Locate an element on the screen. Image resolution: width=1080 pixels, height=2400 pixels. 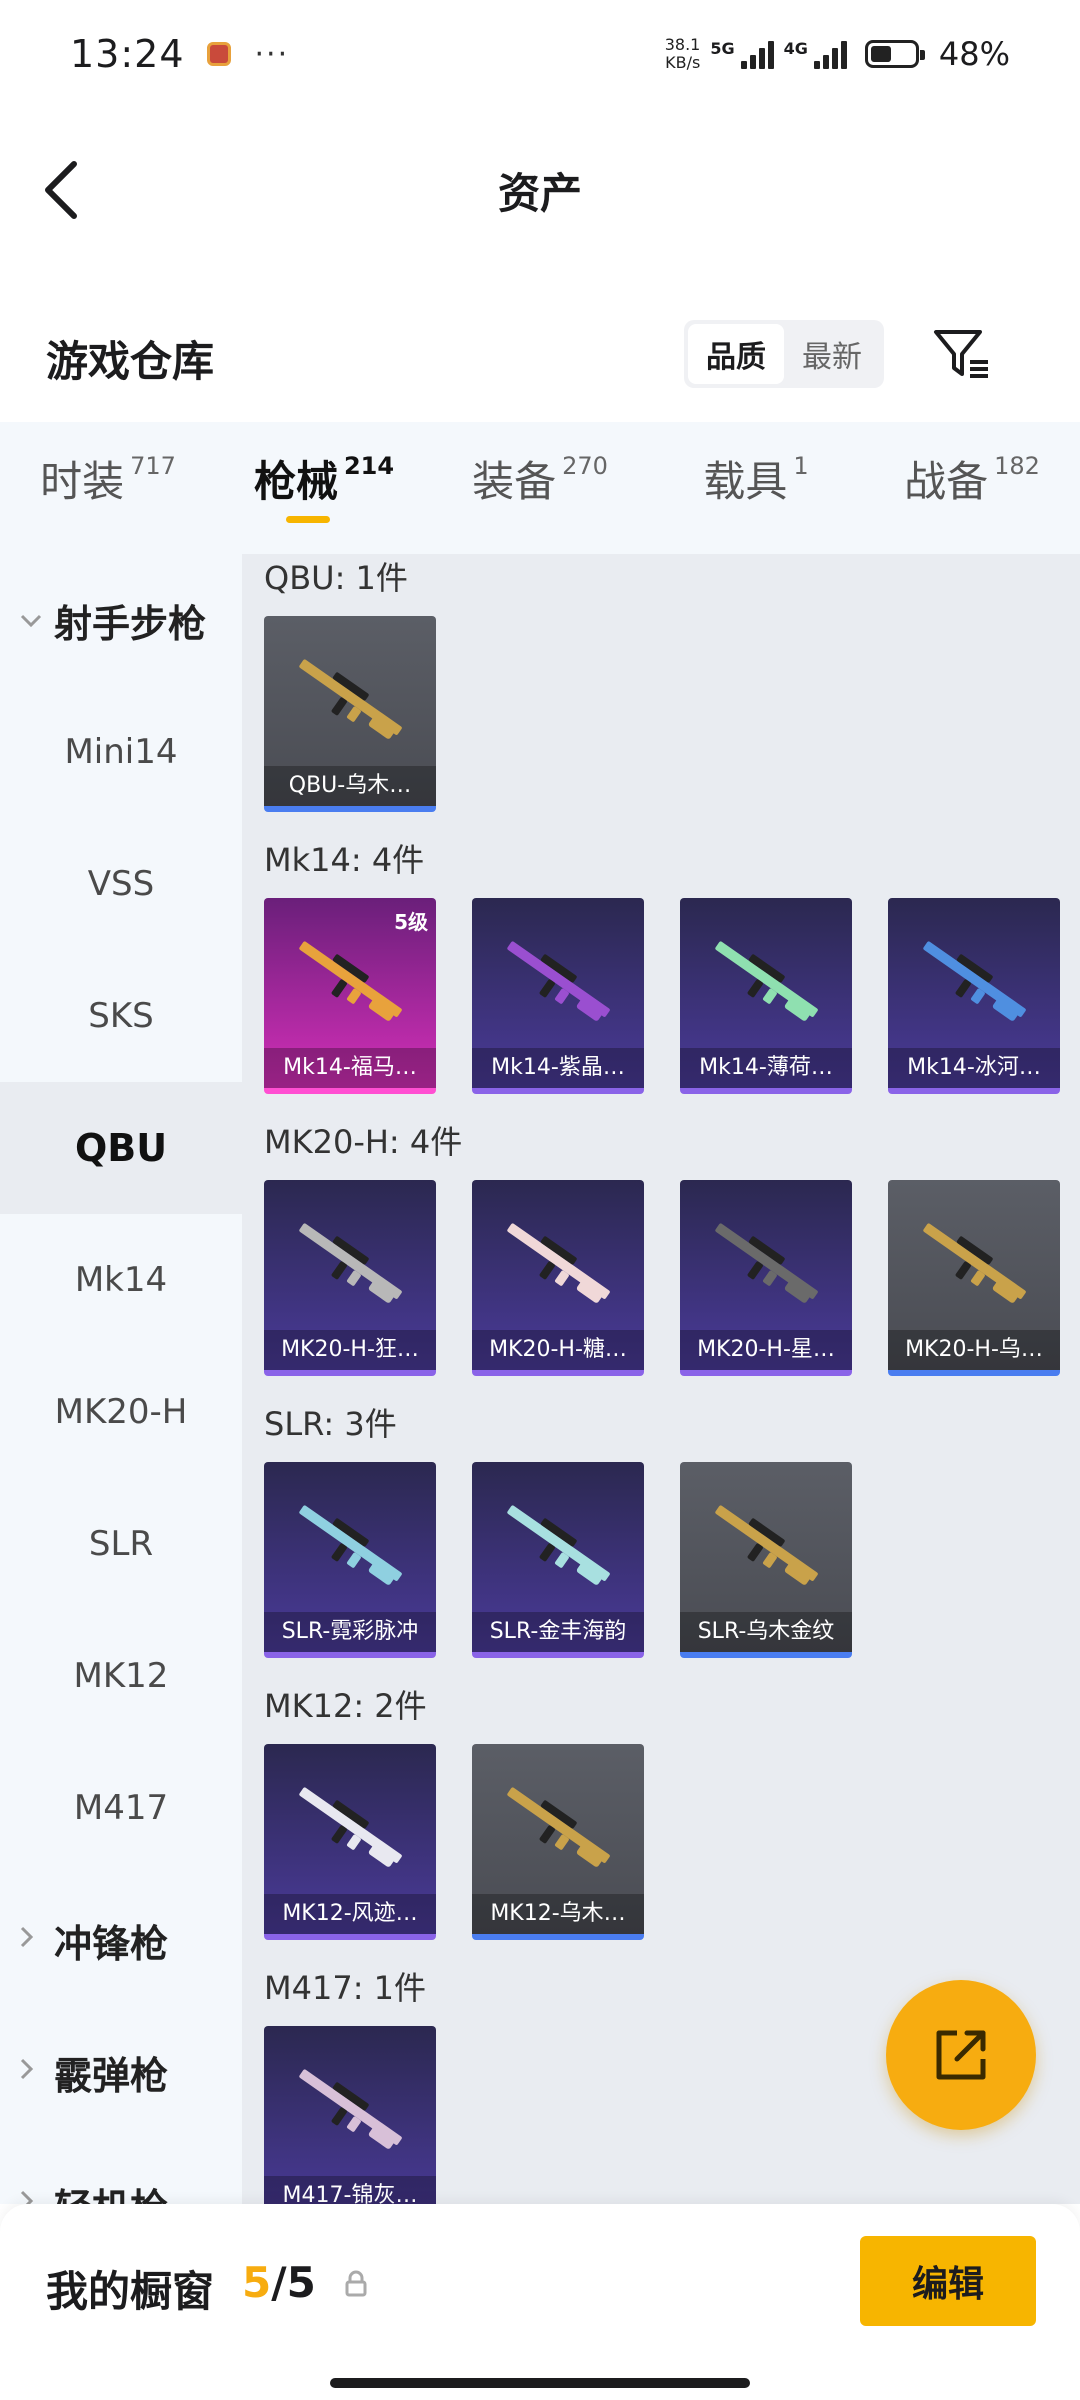
network-speed: 38.1 KB/s is located at coordinates (683, 54).